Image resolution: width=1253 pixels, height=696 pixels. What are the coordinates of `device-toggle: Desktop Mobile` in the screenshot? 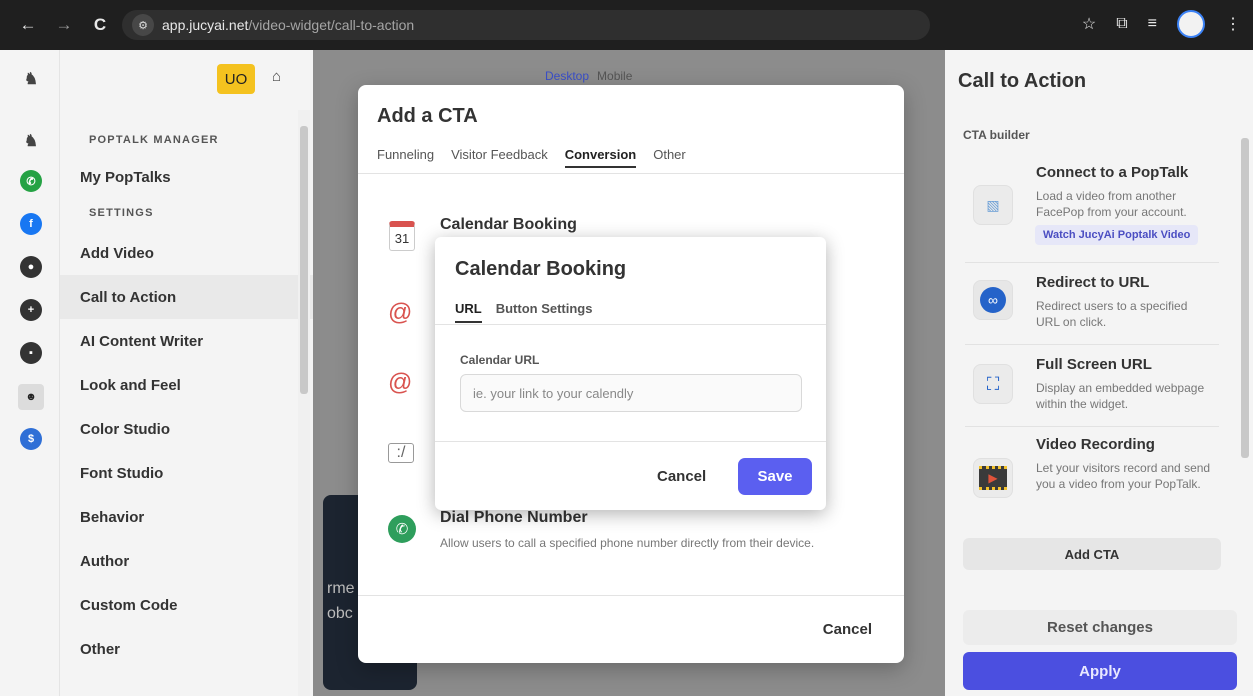 It's located at (588, 76).